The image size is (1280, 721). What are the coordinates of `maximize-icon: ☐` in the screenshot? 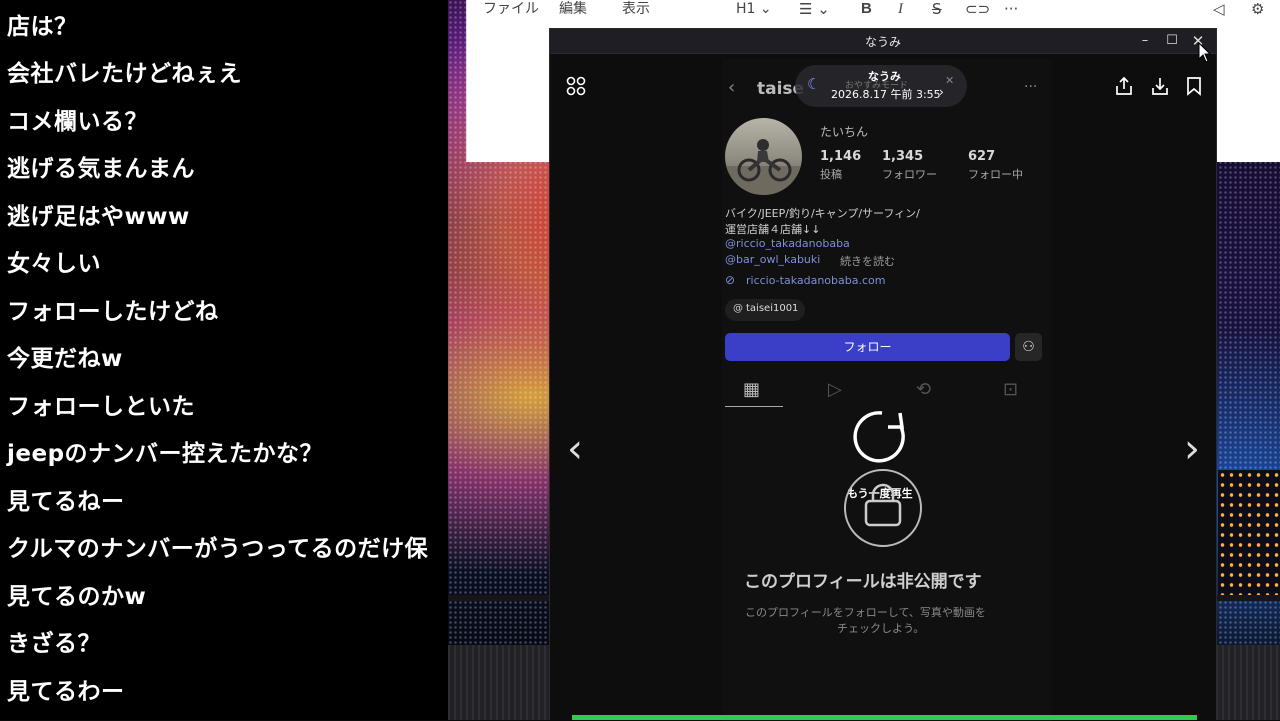 It's located at (1172, 41).